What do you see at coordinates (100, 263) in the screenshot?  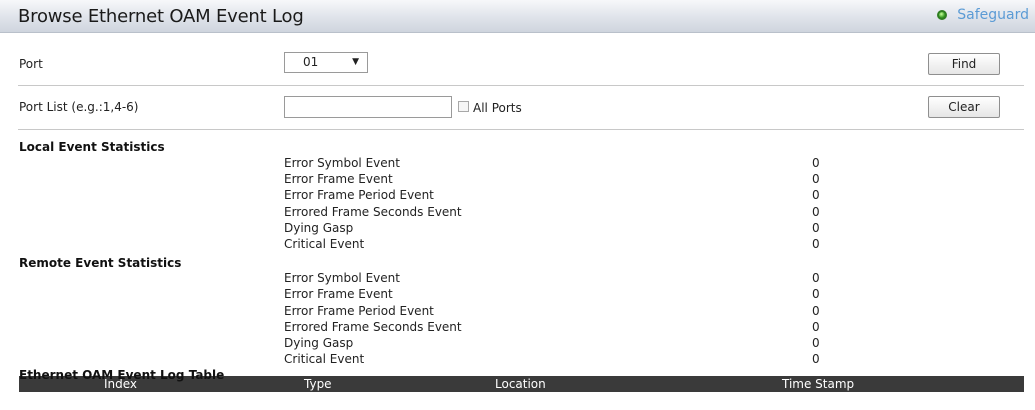 I see `remote-event-statistics-heading: Remote Event Statistics` at bounding box center [100, 263].